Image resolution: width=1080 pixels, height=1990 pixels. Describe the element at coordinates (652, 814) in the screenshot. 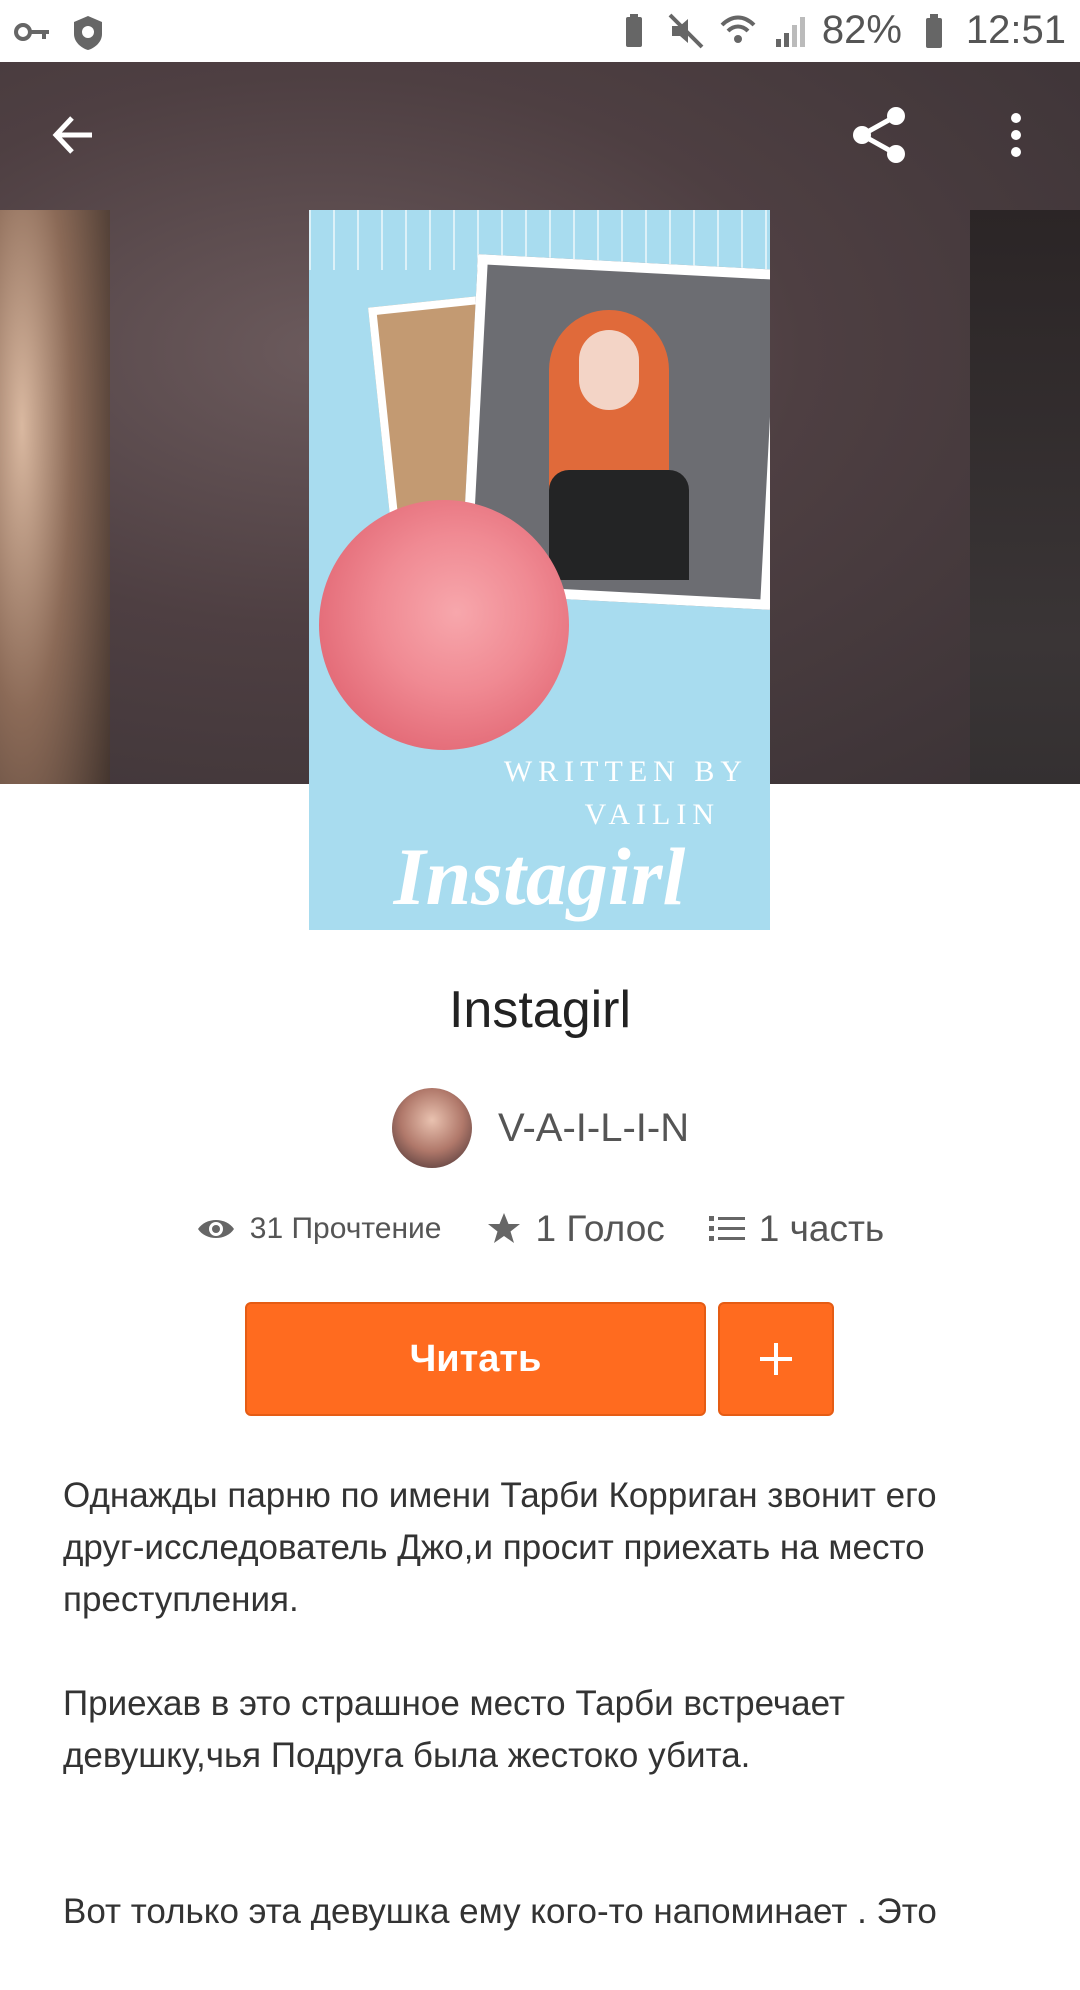

I see `cover-author: VAILIN` at that location.